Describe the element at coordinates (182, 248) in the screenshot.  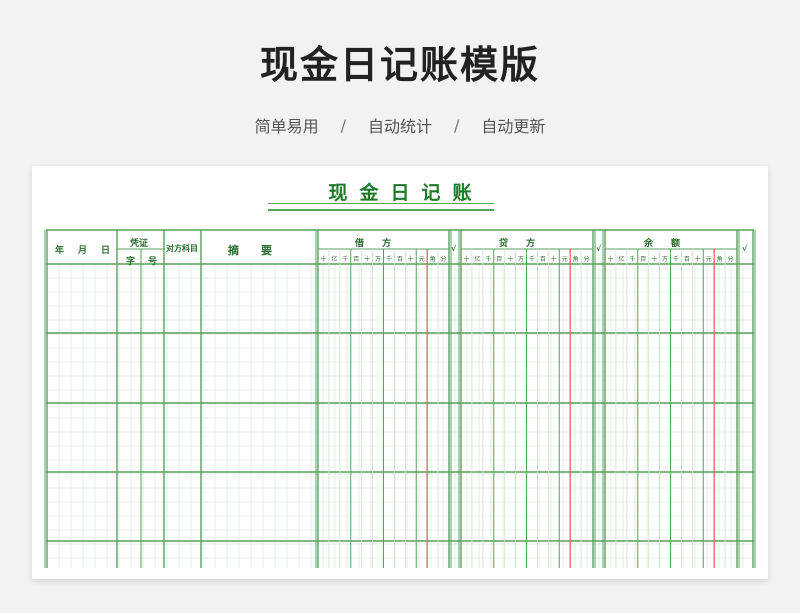
I see `header-contra-account: 对方科目` at that location.